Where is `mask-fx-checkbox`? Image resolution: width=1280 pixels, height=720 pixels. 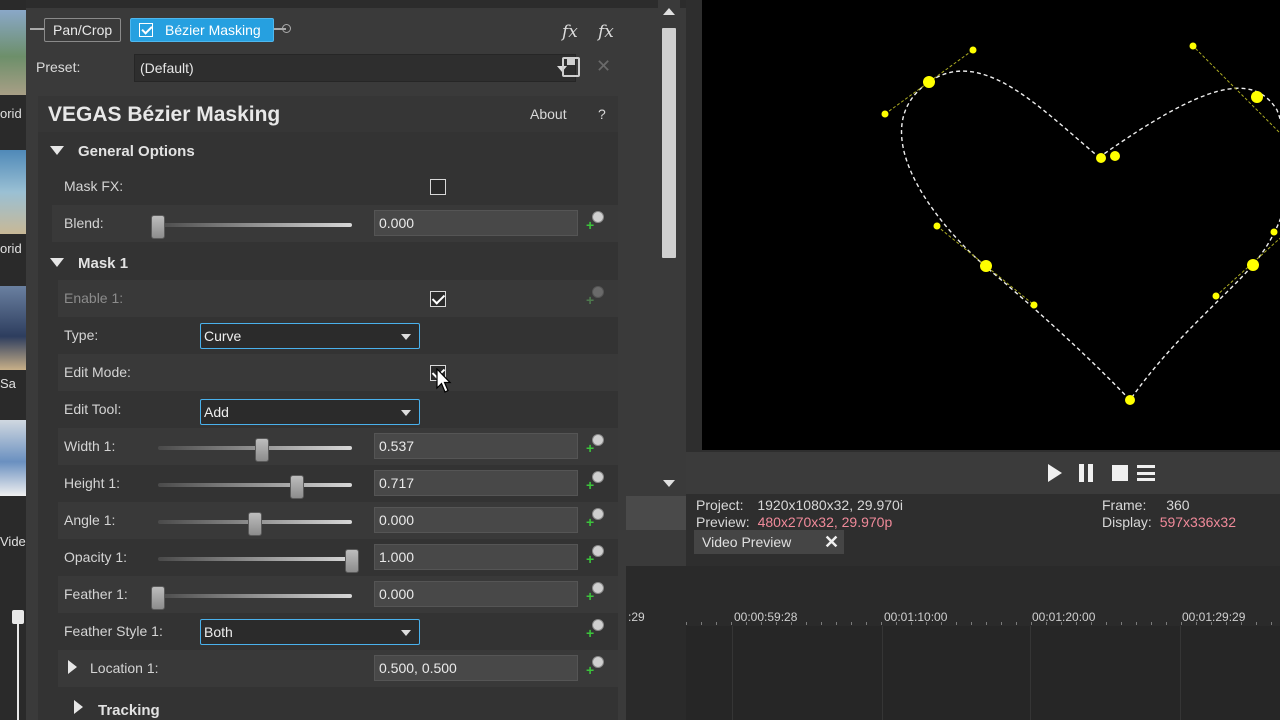 mask-fx-checkbox is located at coordinates (438, 187).